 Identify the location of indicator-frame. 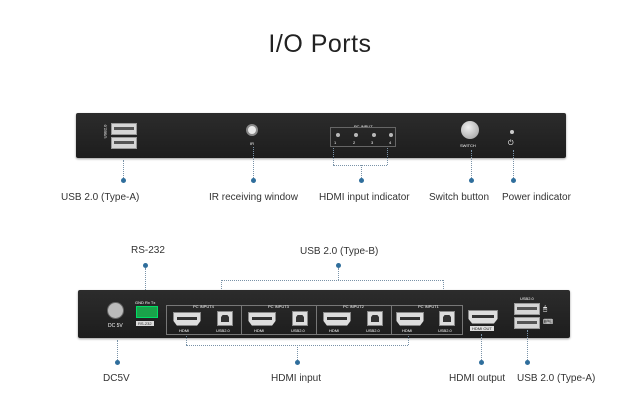
(363, 137).